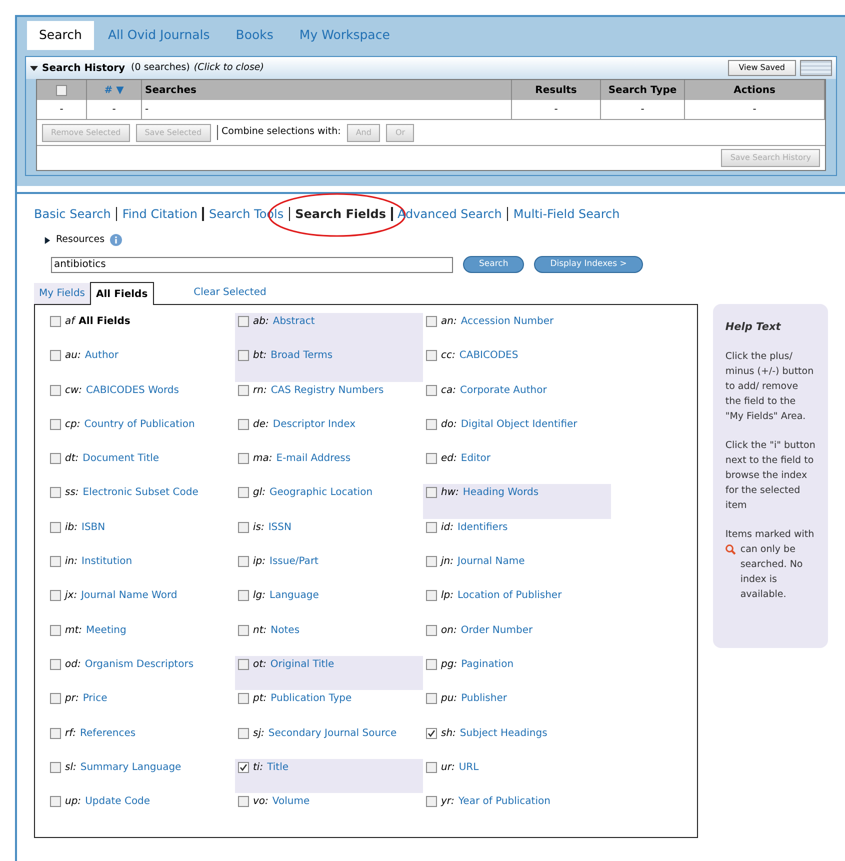  I want to click on field-link: Electronic Subset Code, so click(140, 493).